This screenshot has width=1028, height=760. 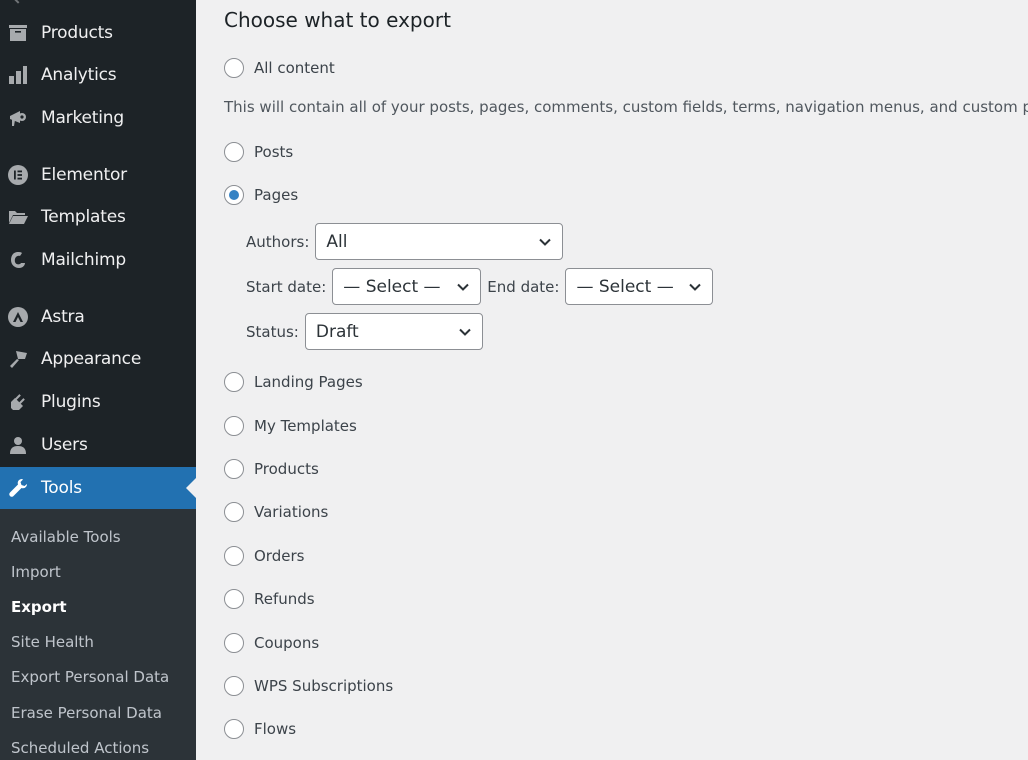 What do you see at coordinates (278, 241) in the screenshot?
I see `authors-label: Authors:` at bounding box center [278, 241].